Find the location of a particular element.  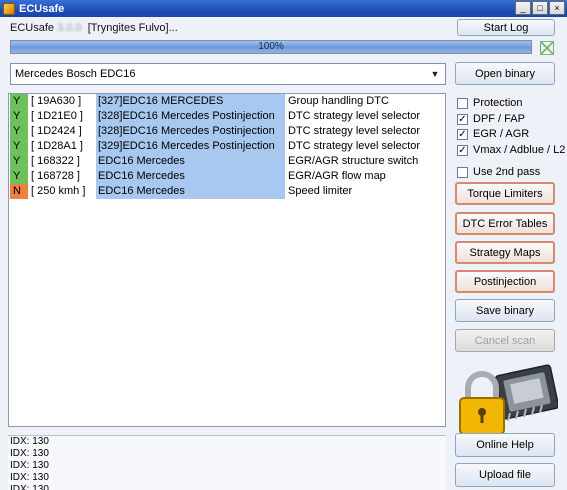

cancel-scan-button: Cancel scan is located at coordinates (505, 340).